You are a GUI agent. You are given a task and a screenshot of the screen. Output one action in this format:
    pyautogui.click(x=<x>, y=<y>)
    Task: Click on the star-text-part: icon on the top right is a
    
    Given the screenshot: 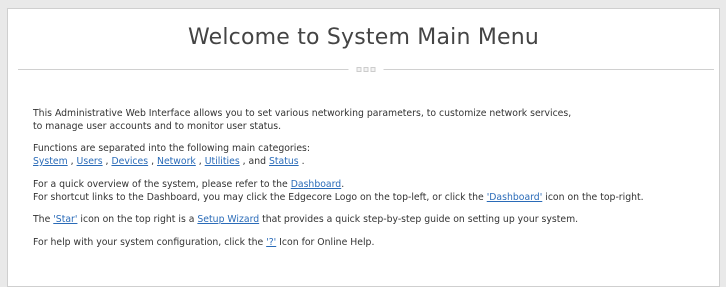 What is the action you would take?
    pyautogui.click(x=137, y=220)
    